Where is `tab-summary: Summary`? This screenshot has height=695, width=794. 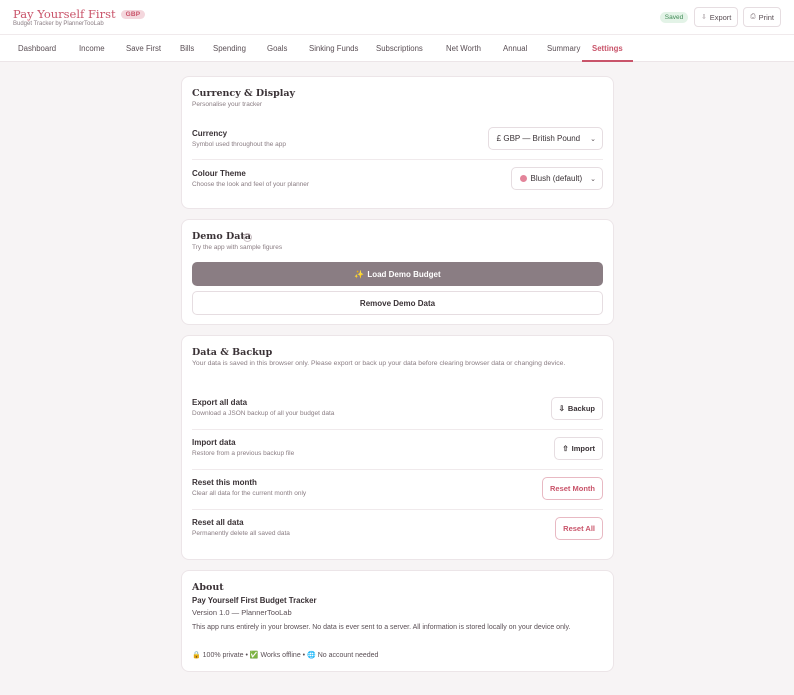 tab-summary: Summary is located at coordinates (563, 48).